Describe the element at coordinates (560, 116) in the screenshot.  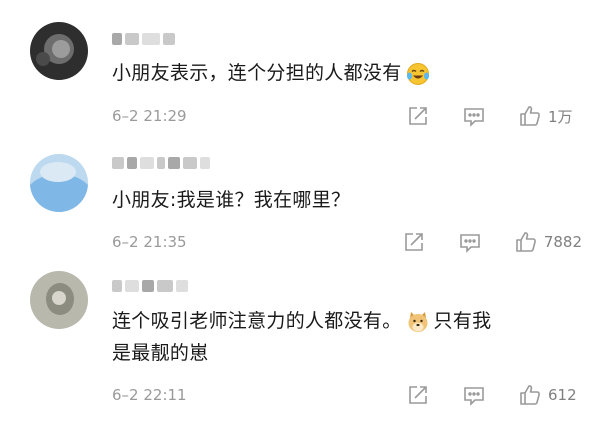
I see `like-count: 1万` at that location.